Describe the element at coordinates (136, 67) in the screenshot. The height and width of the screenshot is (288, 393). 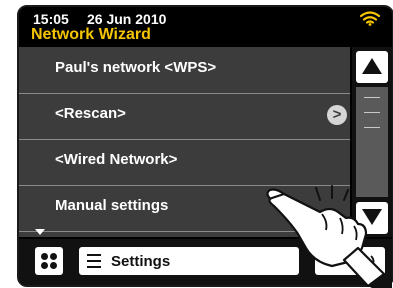
I see `menu-item-label: Paul's network <WPS>` at that location.